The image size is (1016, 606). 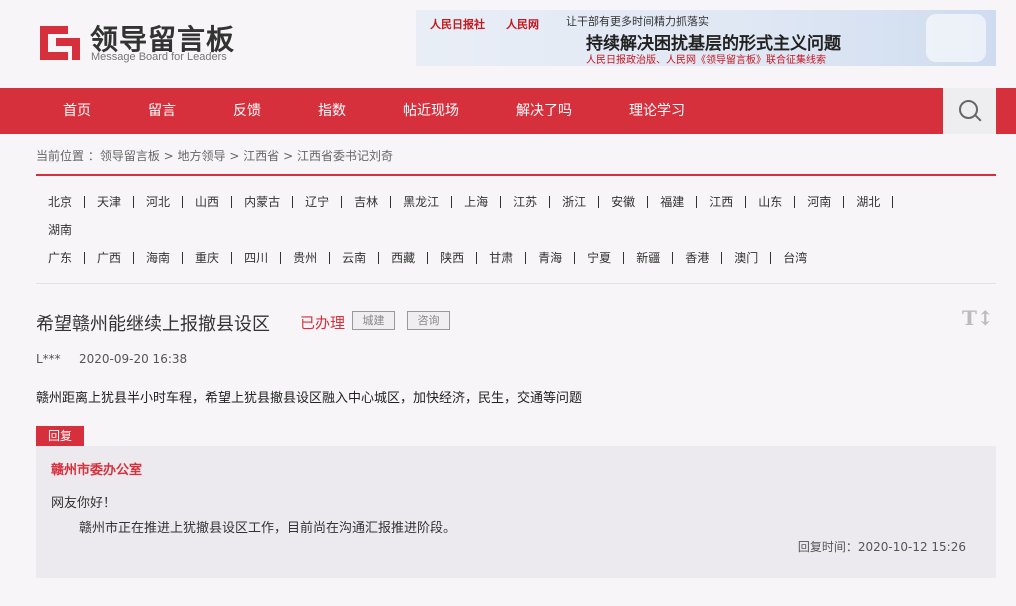 What do you see at coordinates (60, 42) in the screenshot?
I see `logo-icon` at bounding box center [60, 42].